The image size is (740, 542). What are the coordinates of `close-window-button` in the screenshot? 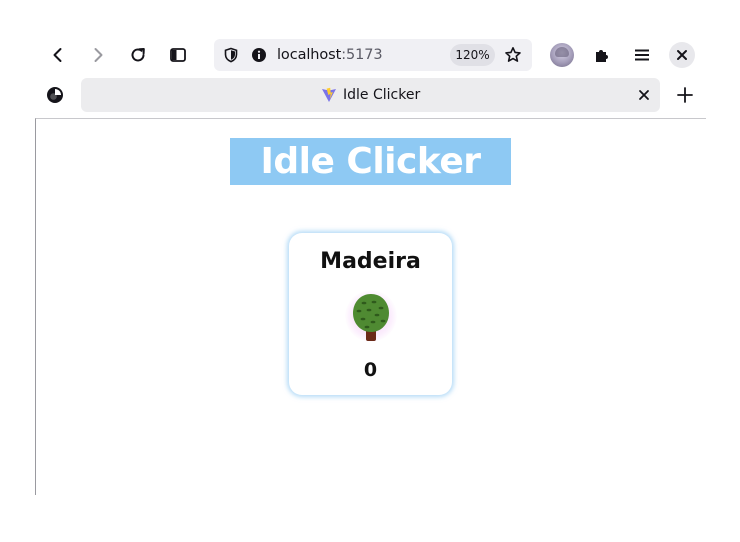 It's located at (682, 55).